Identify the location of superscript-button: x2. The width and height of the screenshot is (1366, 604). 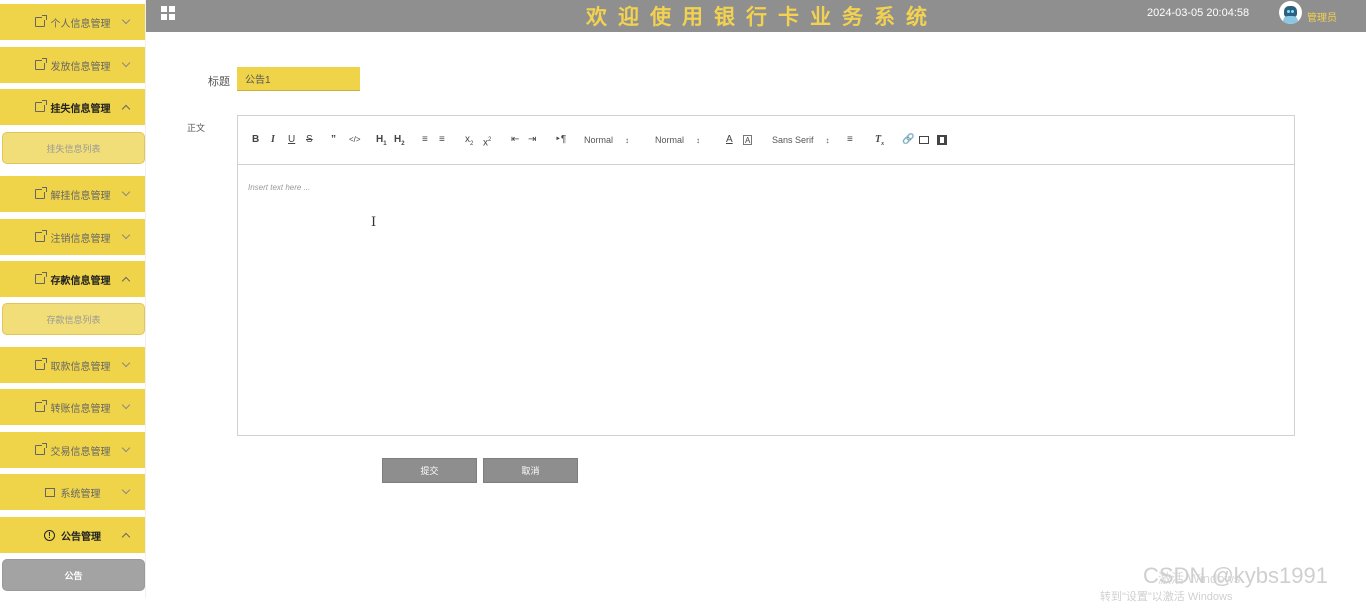
(487, 140).